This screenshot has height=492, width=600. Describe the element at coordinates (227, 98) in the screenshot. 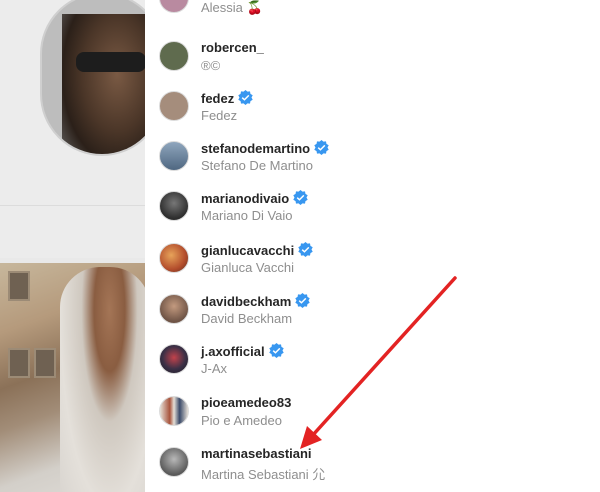

I see `username-link: fedez` at that location.